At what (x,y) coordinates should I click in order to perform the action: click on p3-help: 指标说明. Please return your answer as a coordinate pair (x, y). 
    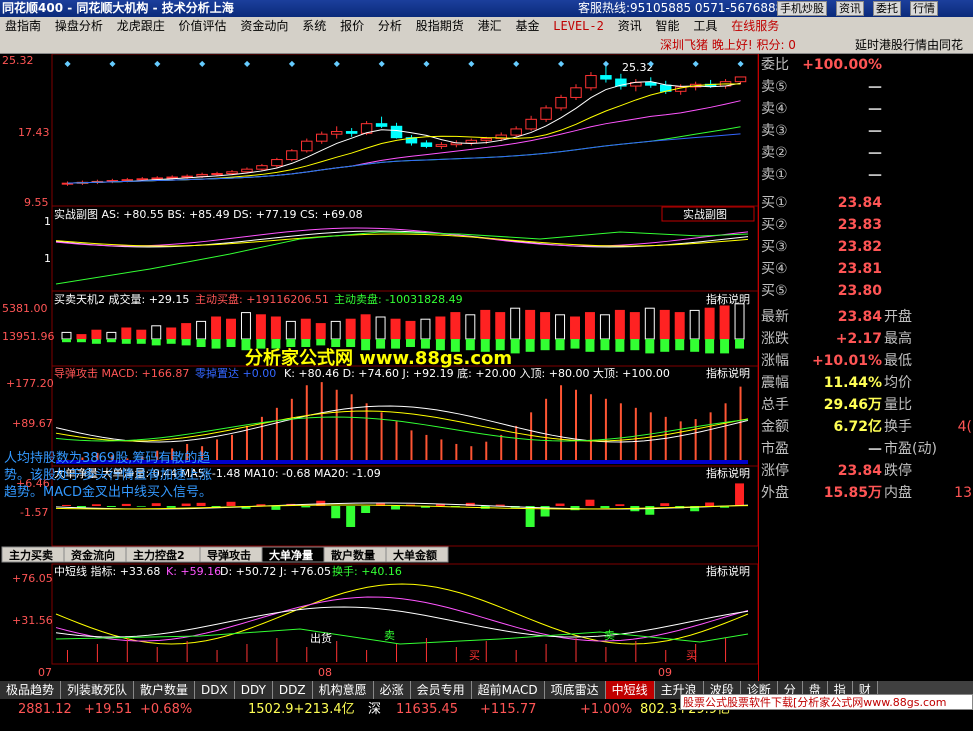
    Looking at the image, I should click on (728, 373).